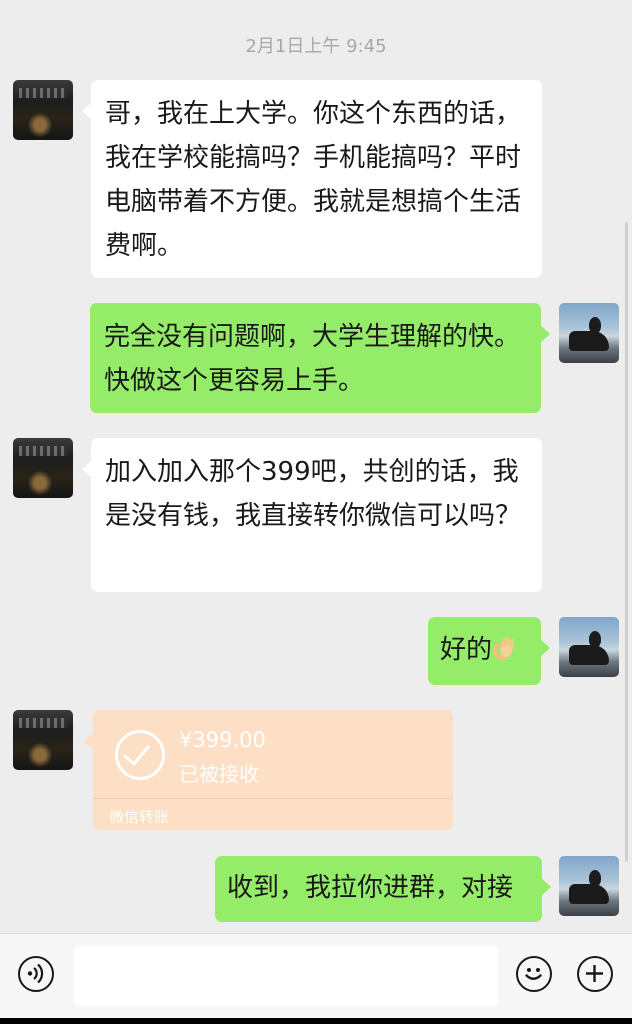  What do you see at coordinates (504, 645) in the screenshot?
I see `ok-hand-emoji-icon` at bounding box center [504, 645].